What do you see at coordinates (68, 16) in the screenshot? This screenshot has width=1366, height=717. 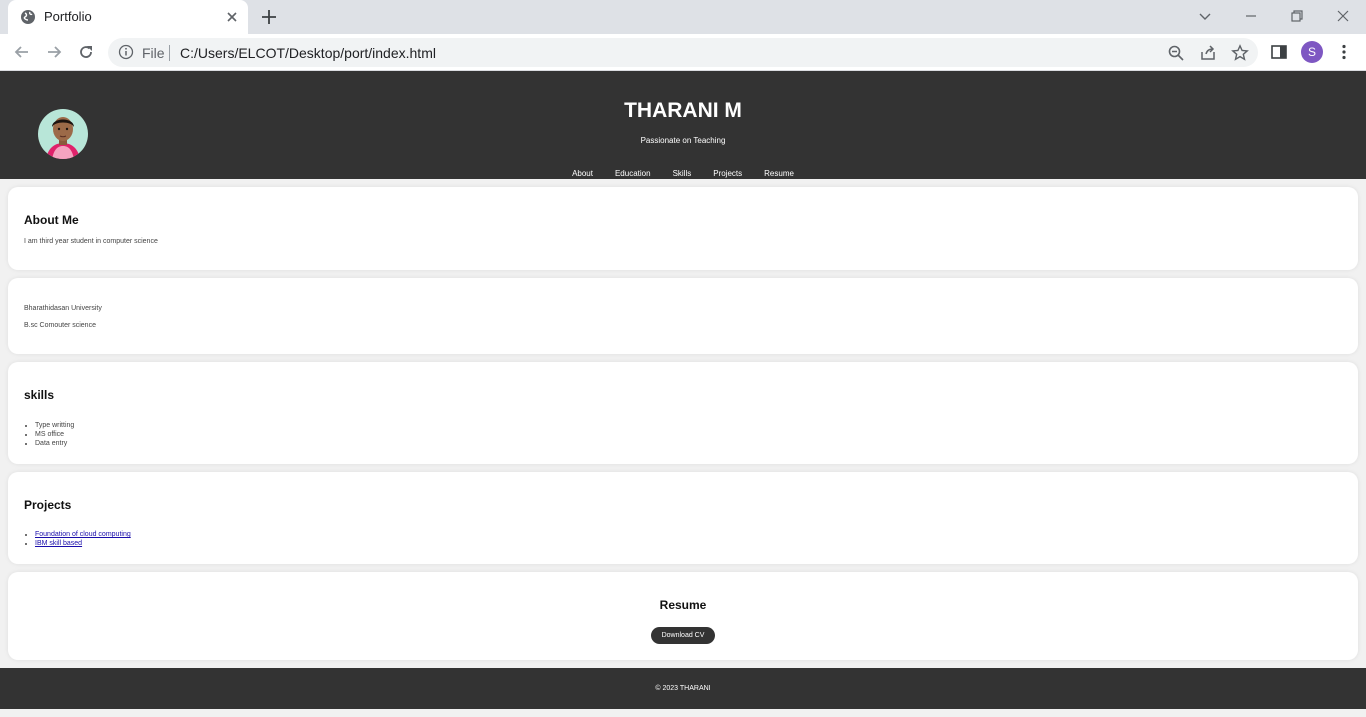 I see `tab-title: Portfolio` at bounding box center [68, 16].